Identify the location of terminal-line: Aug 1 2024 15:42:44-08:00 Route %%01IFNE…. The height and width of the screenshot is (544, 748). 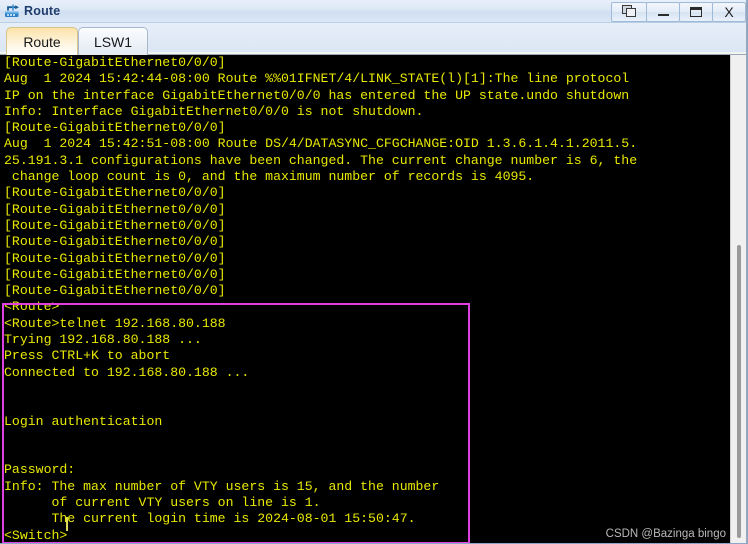
(317, 79).